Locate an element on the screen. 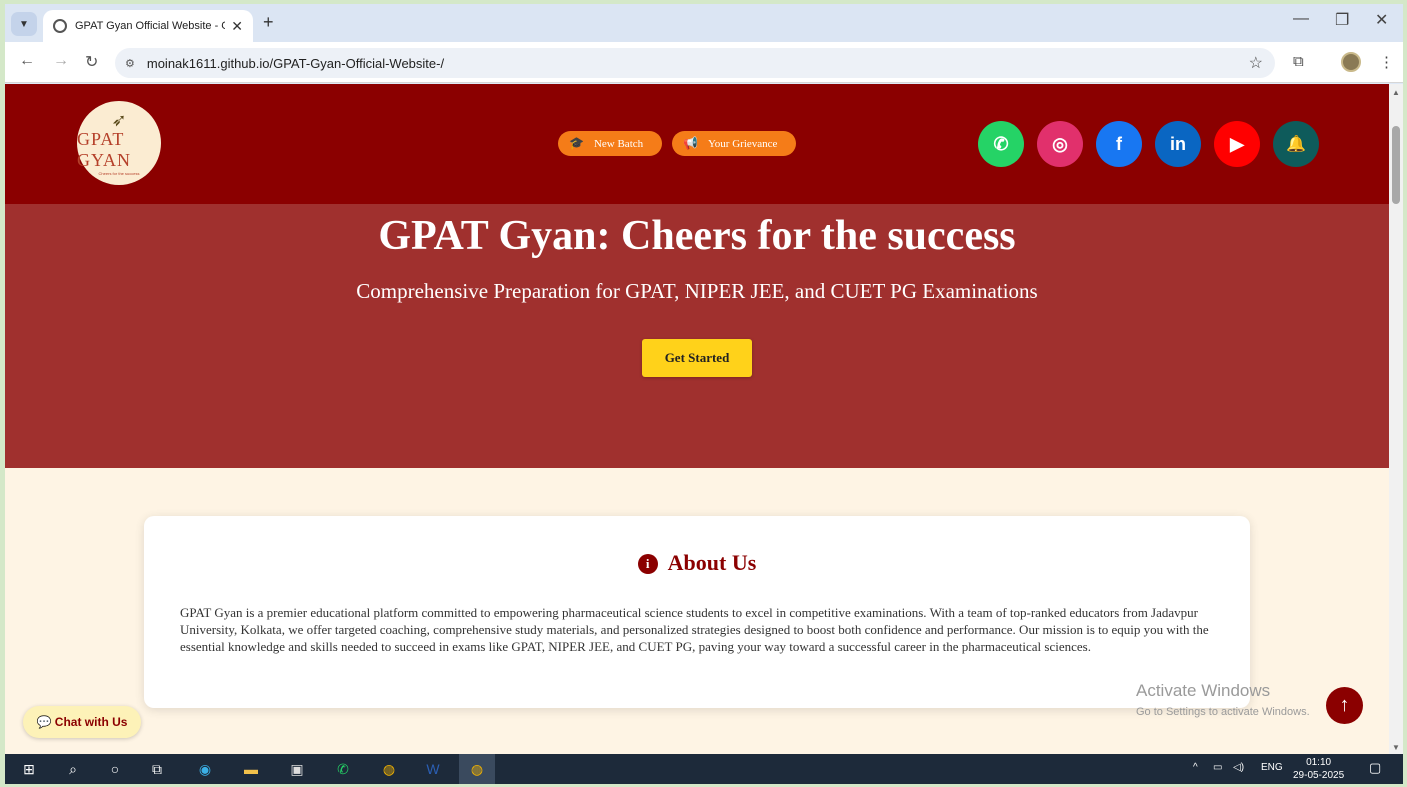  bell-icon: 🔔 is located at coordinates (1296, 144).